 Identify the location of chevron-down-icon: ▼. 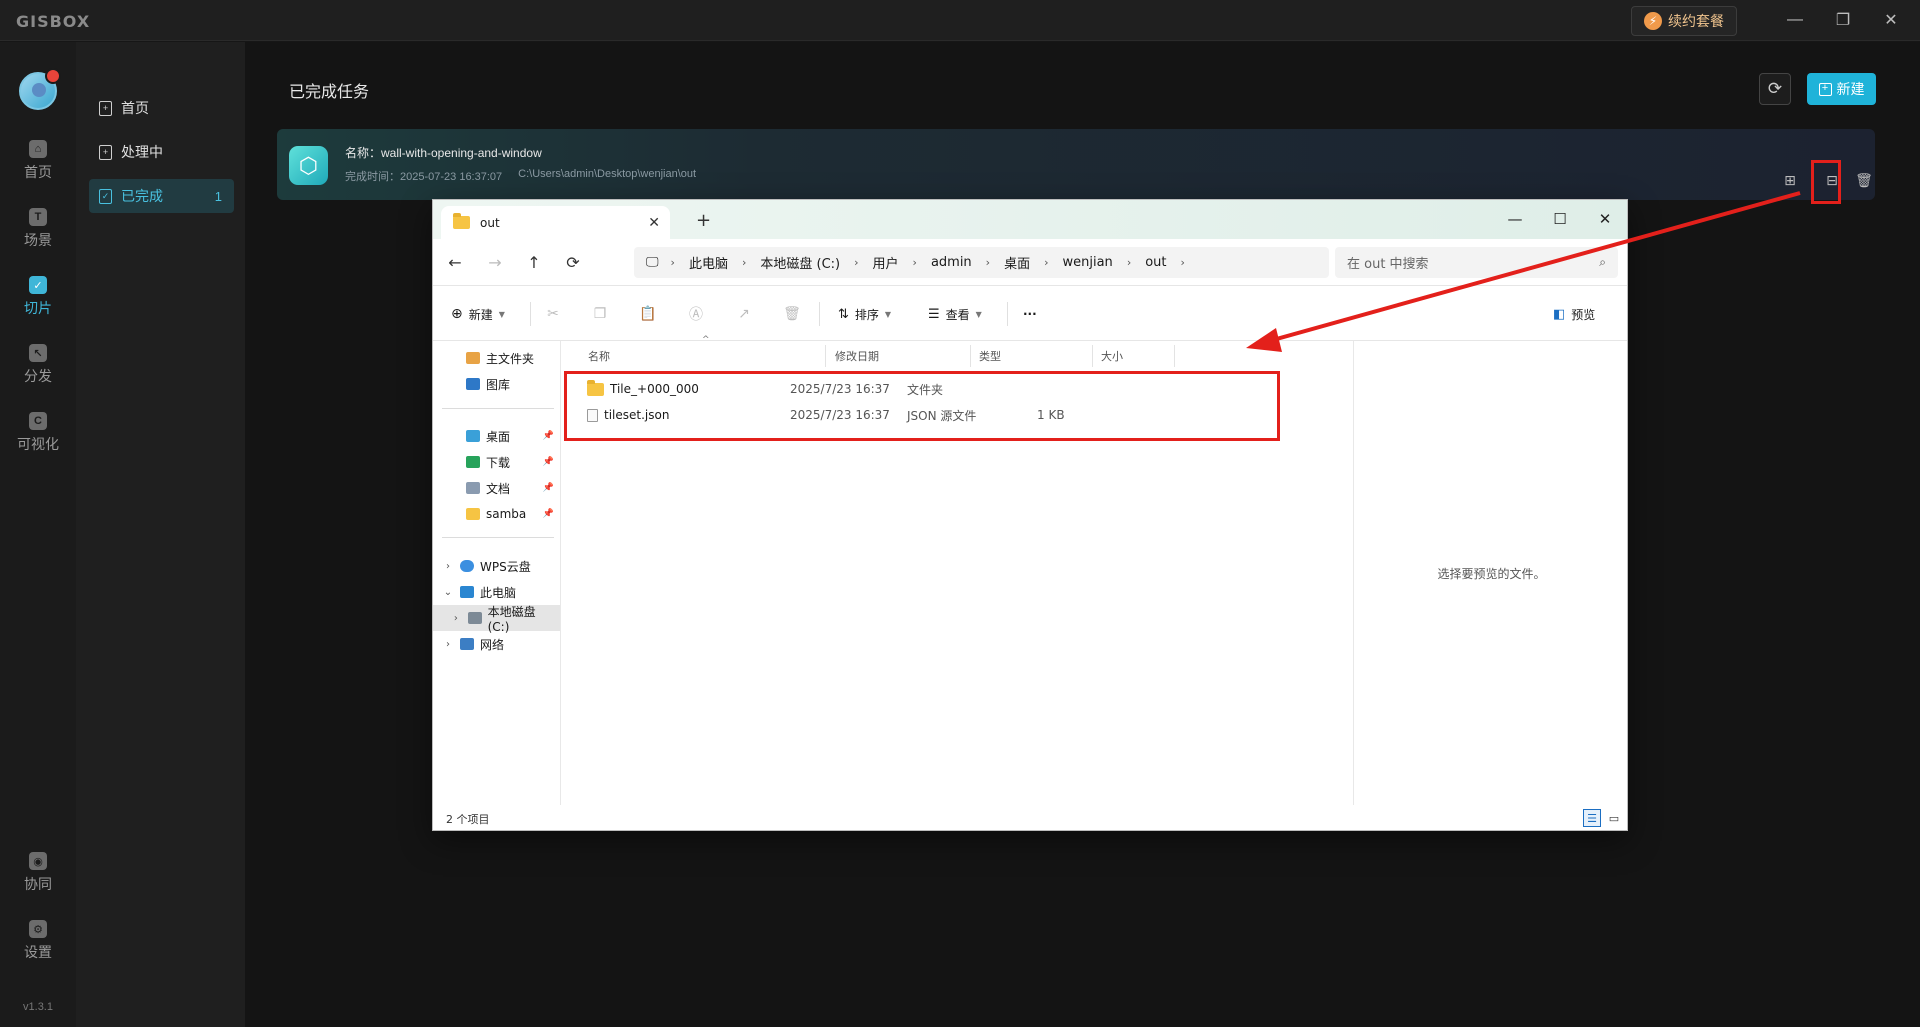
(888, 314).